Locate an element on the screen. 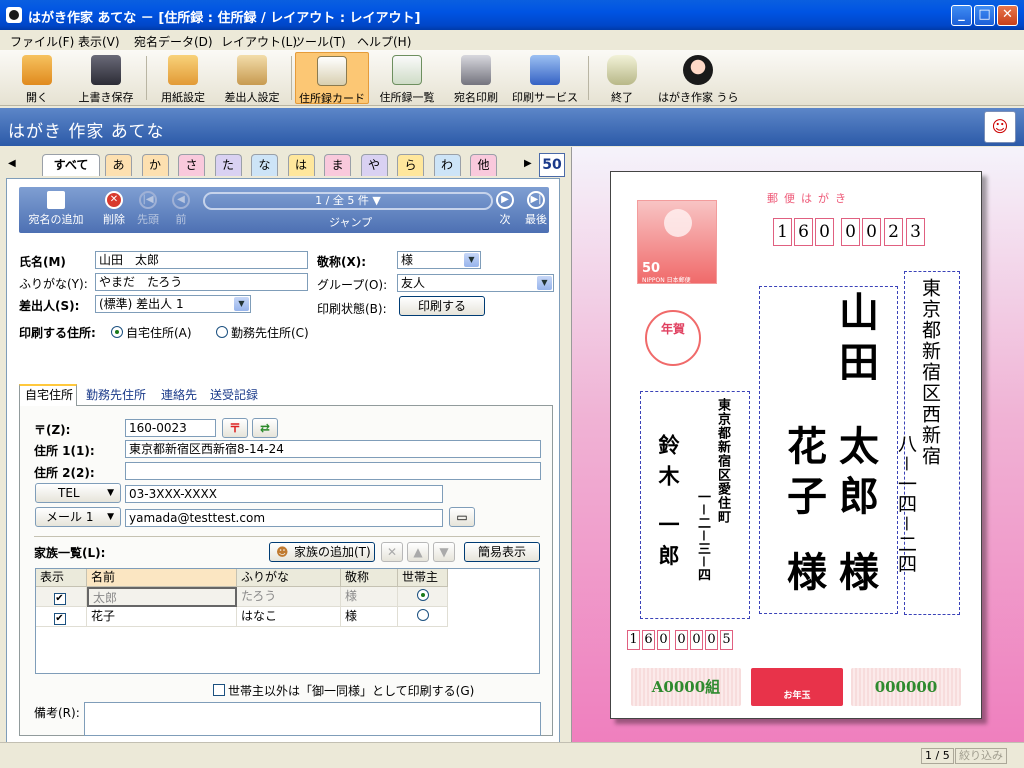 The width and height of the screenshot is (1024, 768). last-record-button: ▶| 最後 is located at coordinates (536, 209).